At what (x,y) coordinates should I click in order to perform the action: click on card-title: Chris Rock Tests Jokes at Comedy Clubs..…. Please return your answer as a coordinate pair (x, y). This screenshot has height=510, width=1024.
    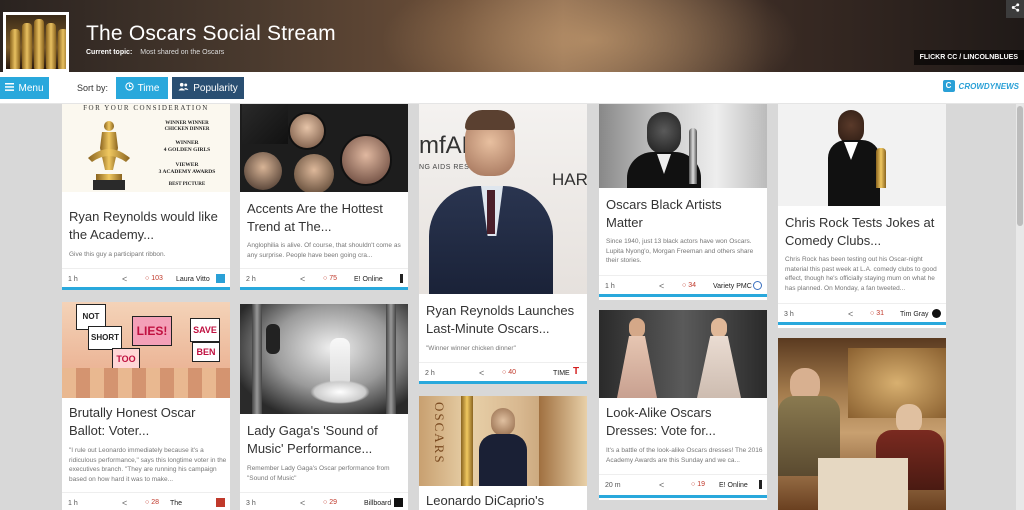
    Looking at the image, I should click on (863, 232).